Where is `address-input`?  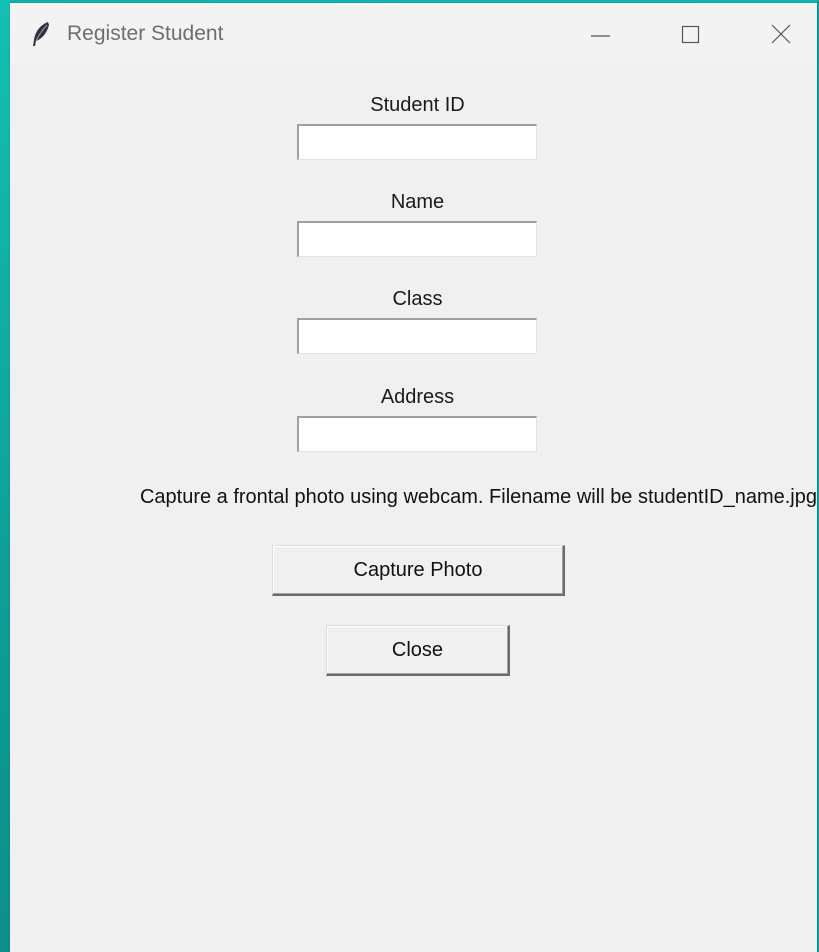 address-input is located at coordinates (417, 434).